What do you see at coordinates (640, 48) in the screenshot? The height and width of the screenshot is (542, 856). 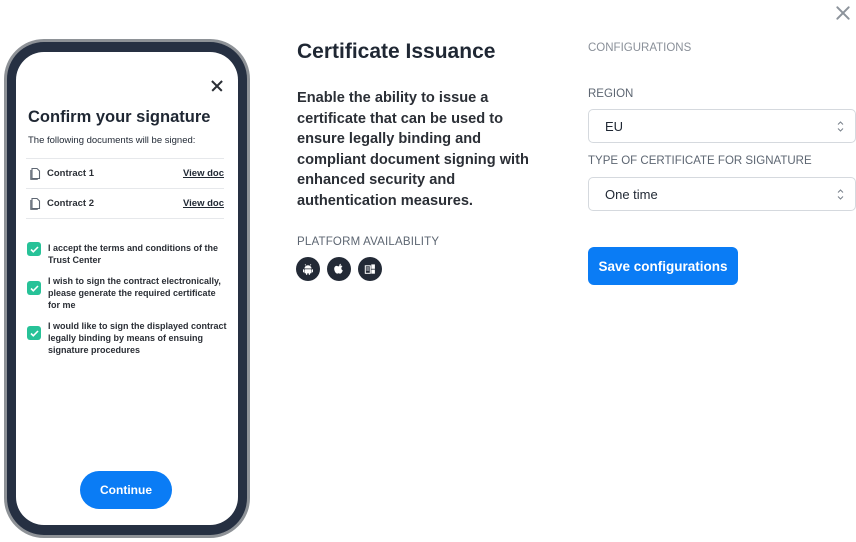 I see `configurations-heading: CONFIGURATIONS` at bounding box center [640, 48].